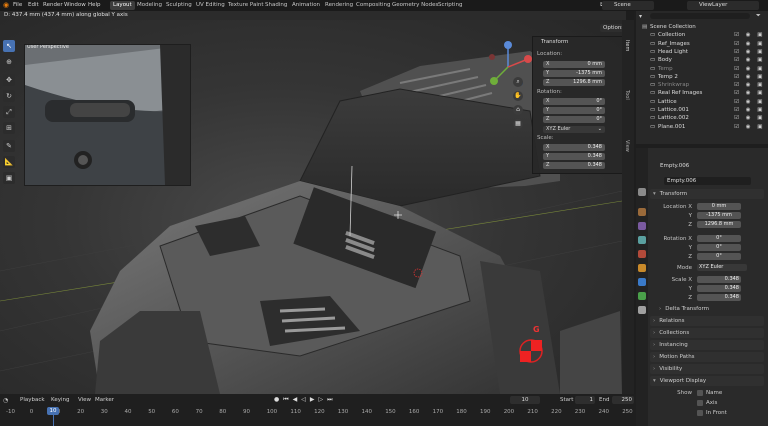 This screenshot has width=768, height=426. What do you see at coordinates (642, 282) in the screenshot?
I see `physics-tab-icon` at bounding box center [642, 282].